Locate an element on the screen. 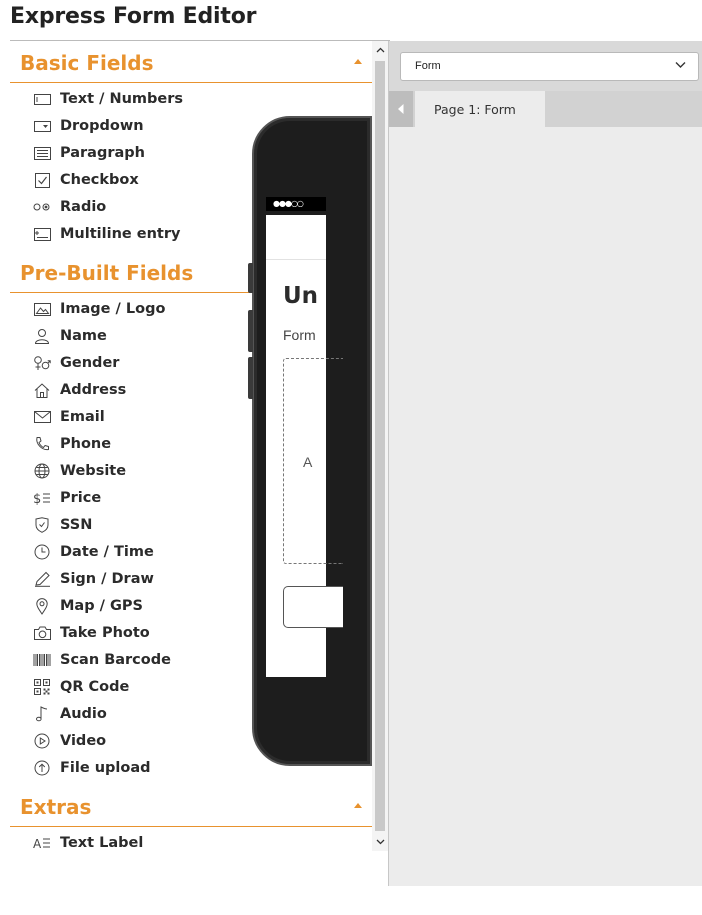 This screenshot has height=915, width=702. page-tab-bar: Page 1: Form is located at coordinates (545, 109).